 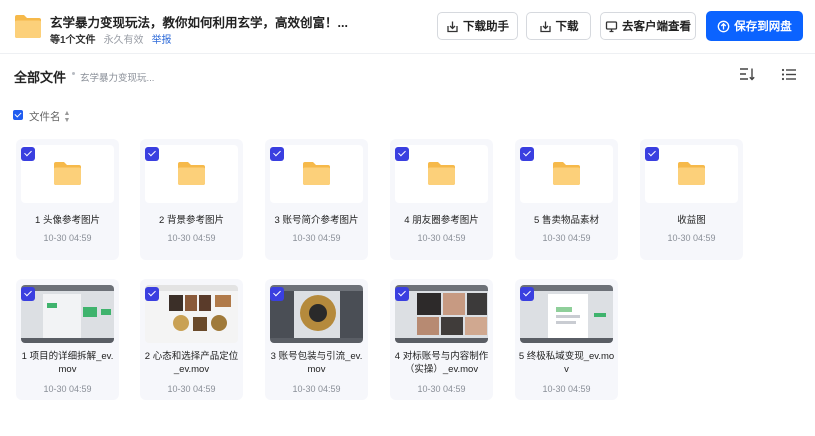 I want to click on download-helper-button: 下载助手, so click(x=477, y=26).